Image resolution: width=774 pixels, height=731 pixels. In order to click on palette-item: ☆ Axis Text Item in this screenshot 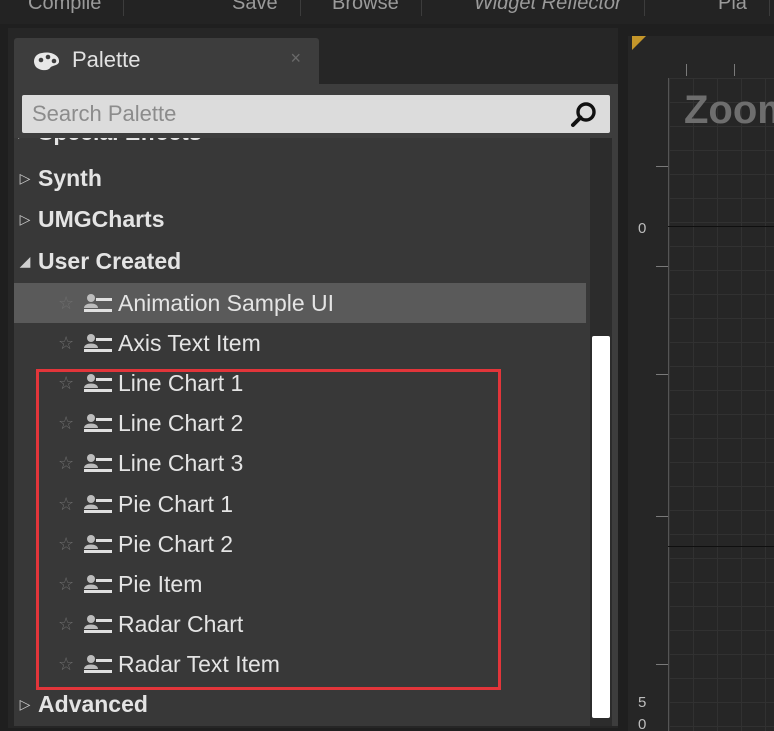, I will do `click(300, 343)`.